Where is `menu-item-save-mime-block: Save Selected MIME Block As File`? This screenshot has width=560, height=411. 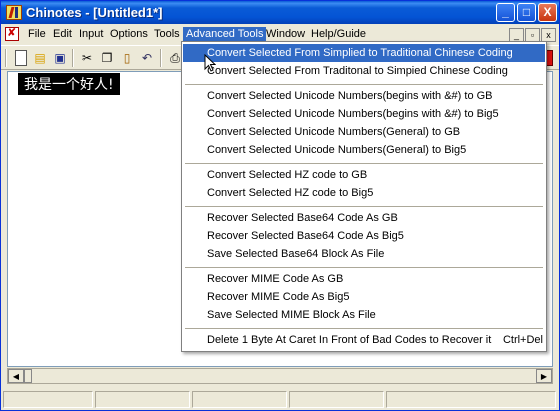
menu-item-save-mime-block: Save Selected MIME Block As File is located at coordinates (364, 315).